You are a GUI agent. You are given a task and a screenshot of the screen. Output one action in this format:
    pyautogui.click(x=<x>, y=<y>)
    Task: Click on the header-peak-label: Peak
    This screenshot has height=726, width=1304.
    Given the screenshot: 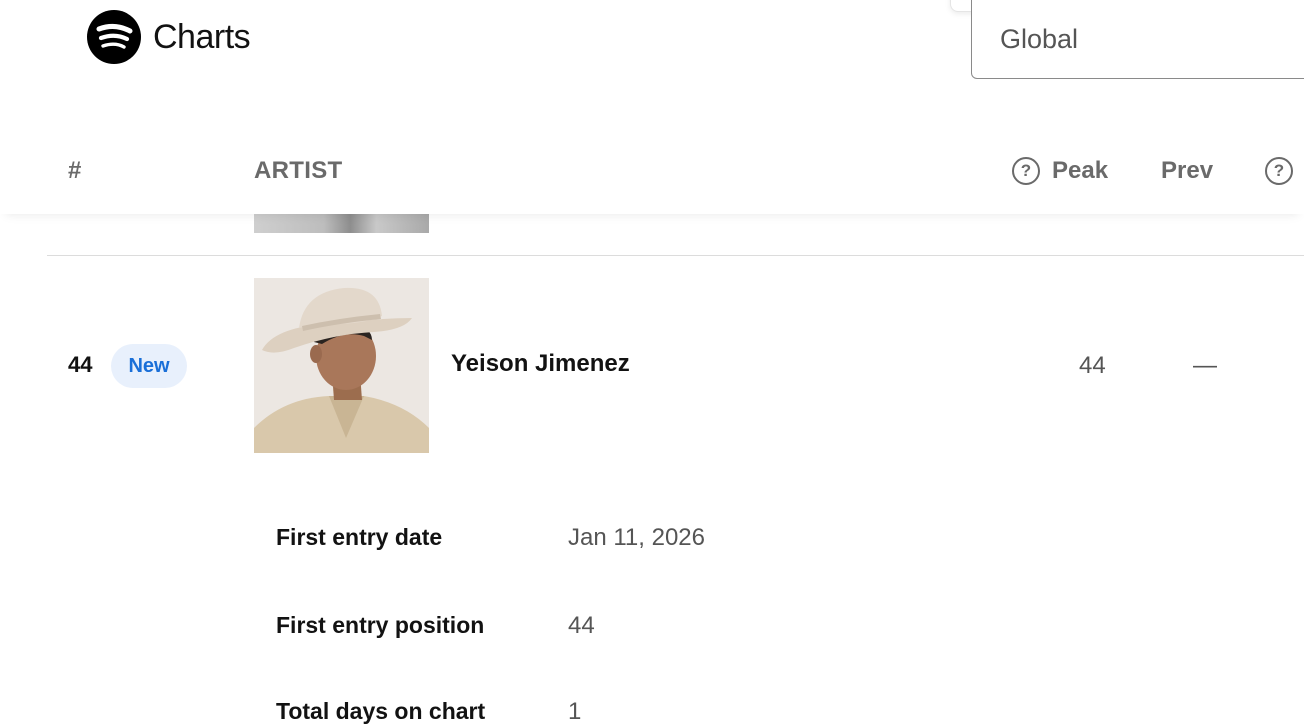 What is the action you would take?
    pyautogui.click(x=1080, y=170)
    